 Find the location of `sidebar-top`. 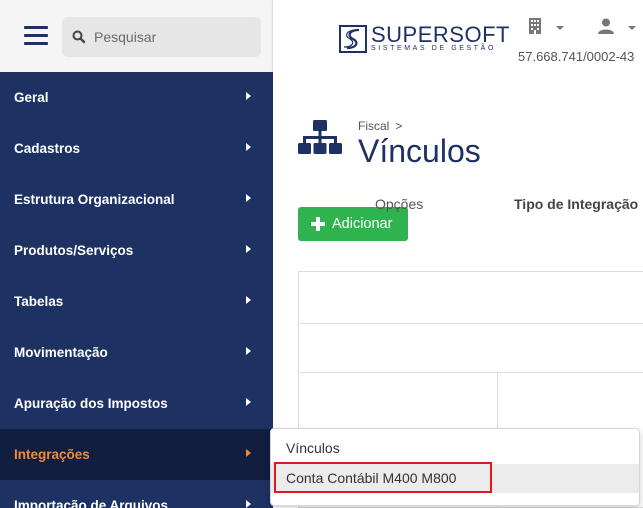

sidebar-top is located at coordinates (136, 36).